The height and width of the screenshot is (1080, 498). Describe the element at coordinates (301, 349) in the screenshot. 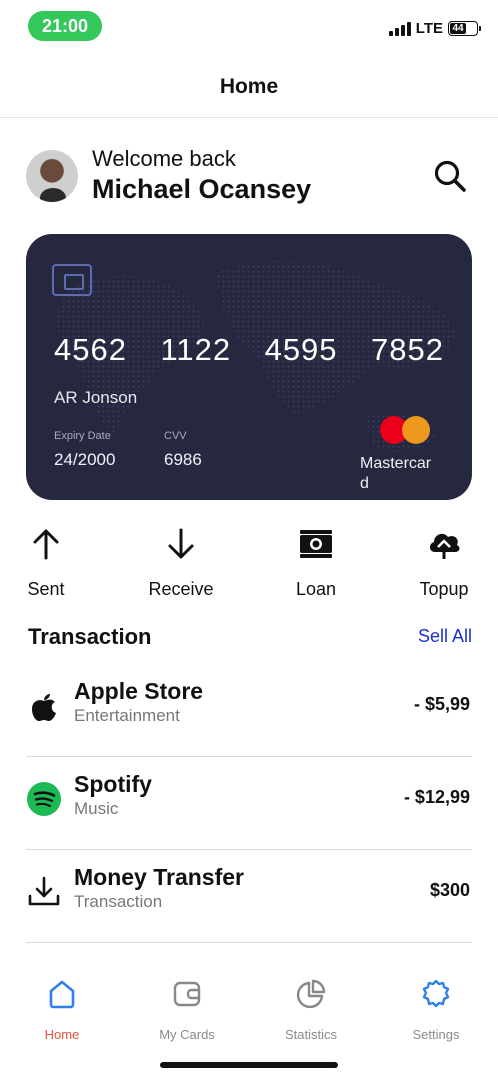

I see `card-number-group: 4595` at that location.